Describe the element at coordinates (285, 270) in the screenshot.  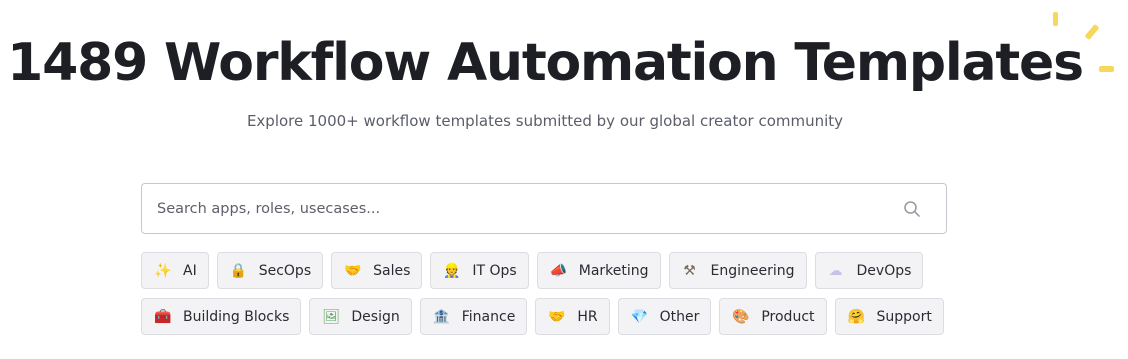
I see `category-chip-label: SecOps` at that location.